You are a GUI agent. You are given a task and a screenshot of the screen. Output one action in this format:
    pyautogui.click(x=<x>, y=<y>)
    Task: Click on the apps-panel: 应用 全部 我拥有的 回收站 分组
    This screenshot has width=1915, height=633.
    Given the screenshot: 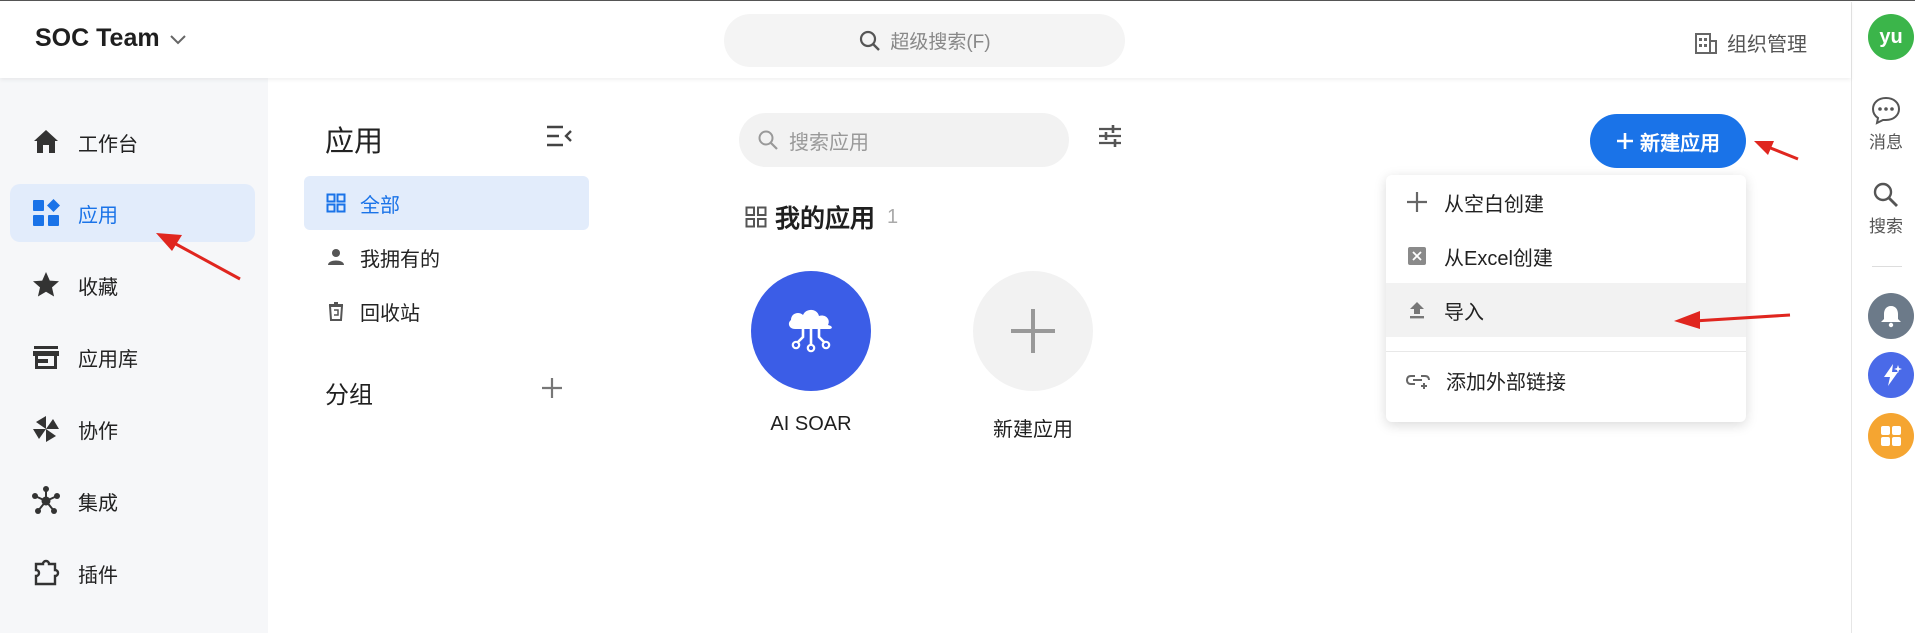 What is the action you would take?
    pyautogui.click(x=450, y=355)
    